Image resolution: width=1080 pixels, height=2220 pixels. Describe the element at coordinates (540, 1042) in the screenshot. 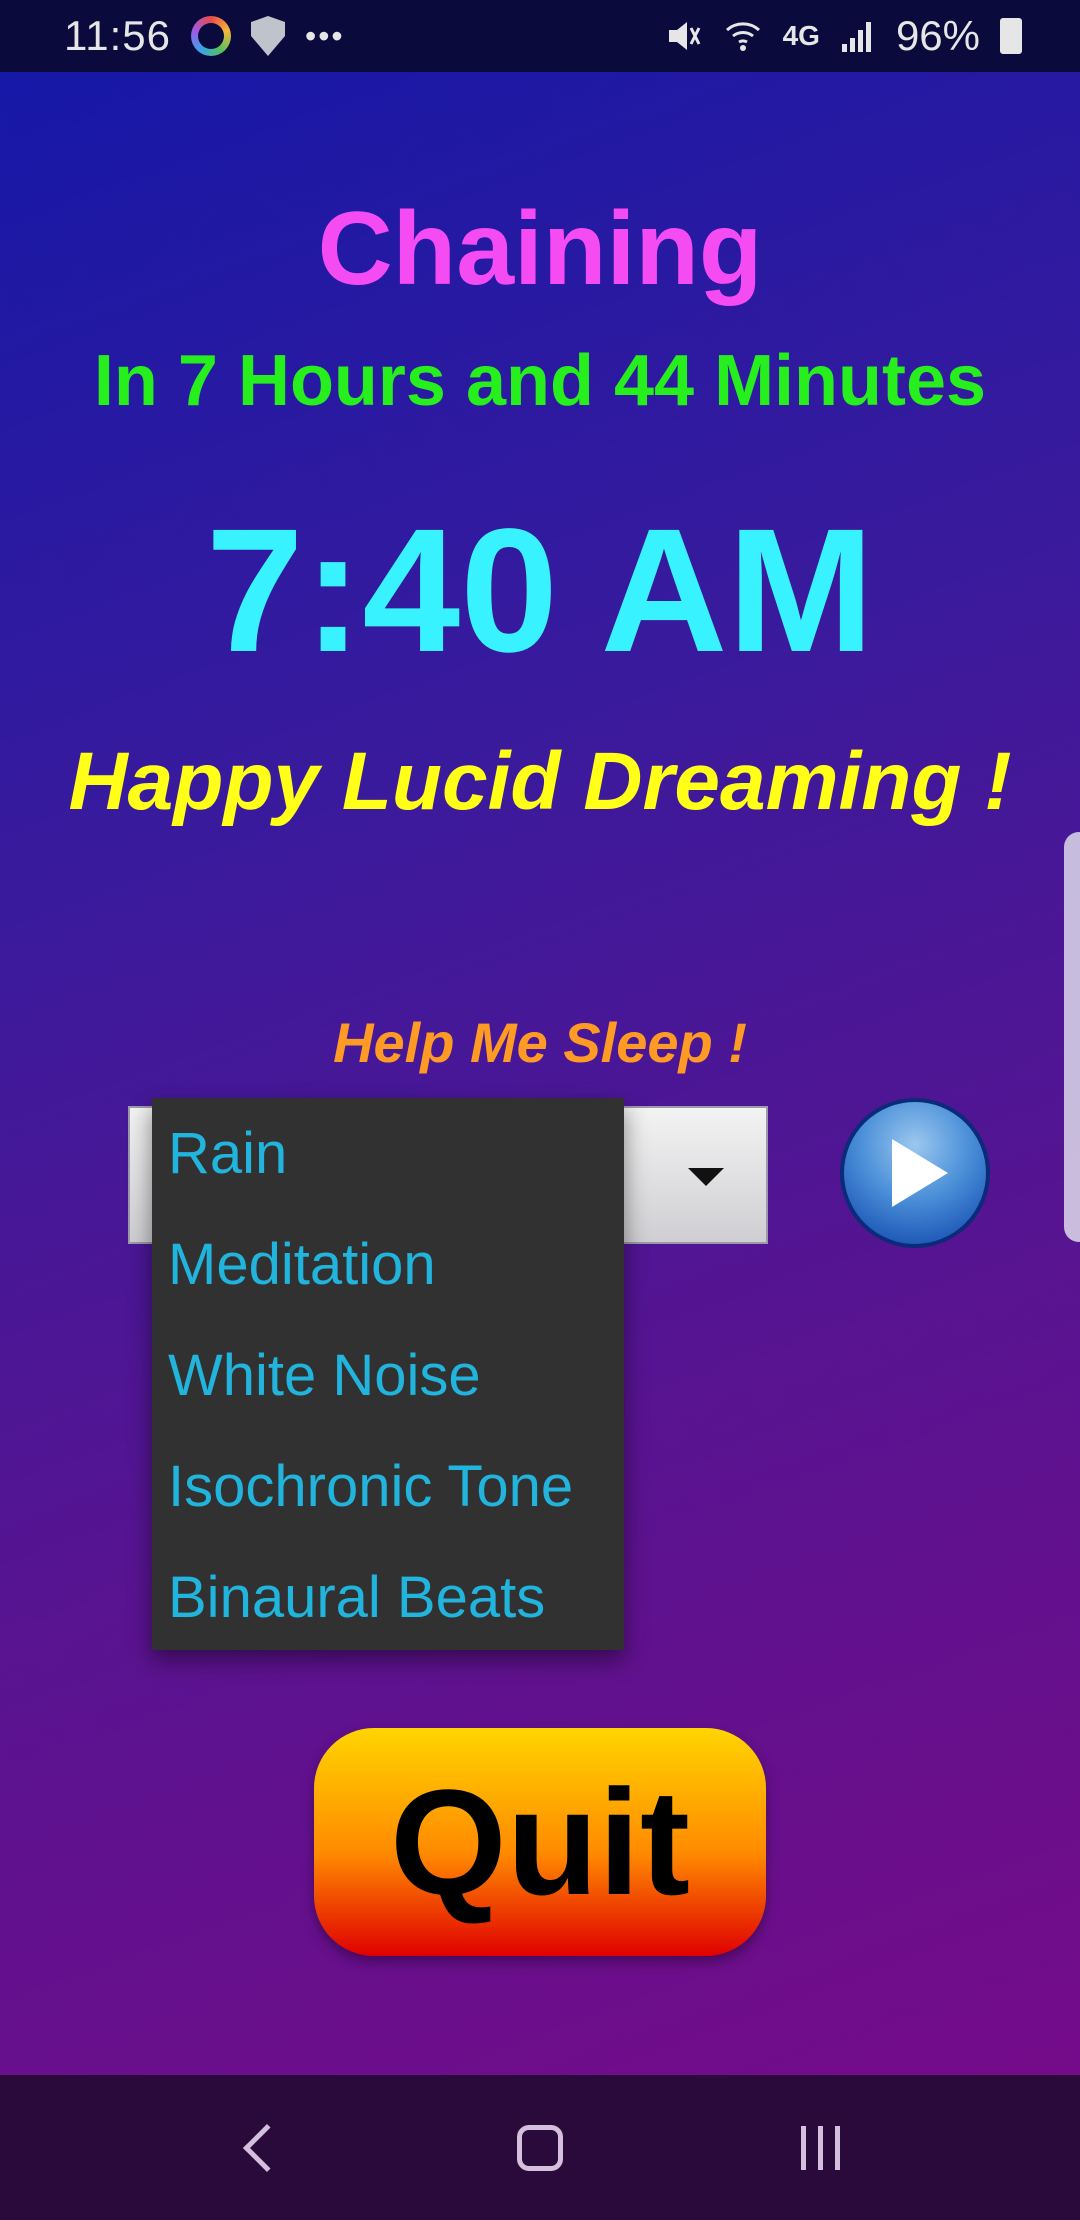

I see `help-me-sleep-label: Help Me Sleep !` at that location.